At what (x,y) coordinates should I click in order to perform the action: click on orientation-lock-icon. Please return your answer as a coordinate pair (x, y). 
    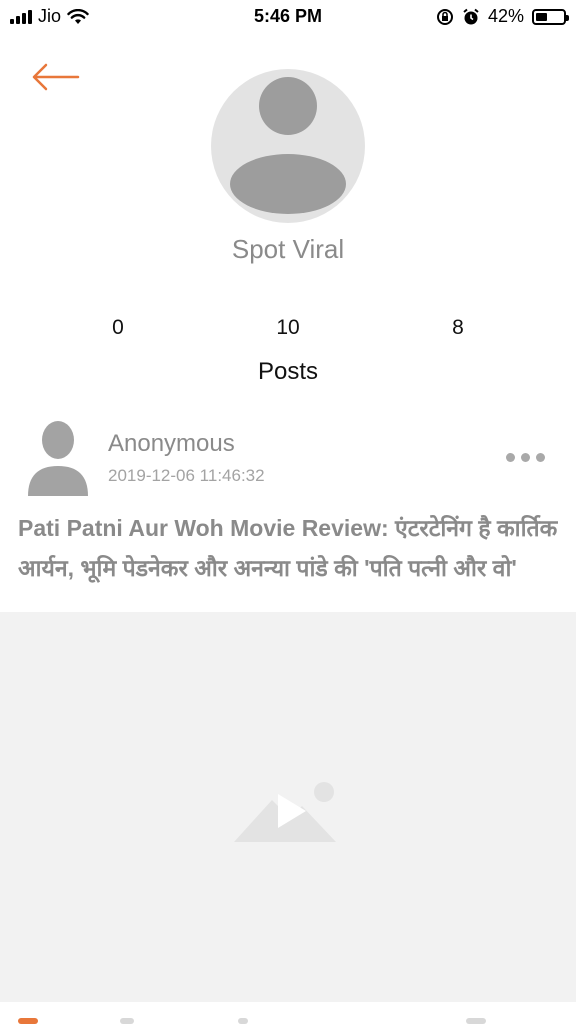
    Looking at the image, I should click on (444, 16).